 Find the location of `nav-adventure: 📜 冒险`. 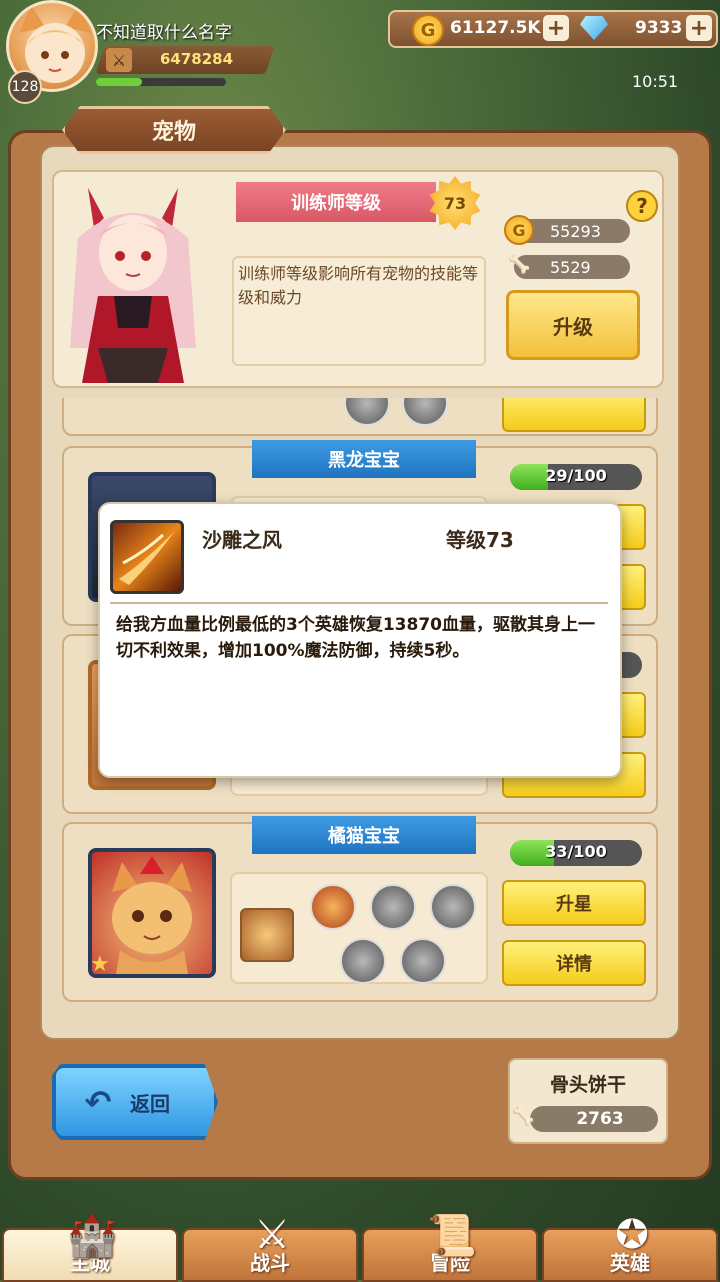

nav-adventure: 📜 冒险 is located at coordinates (450, 1247).